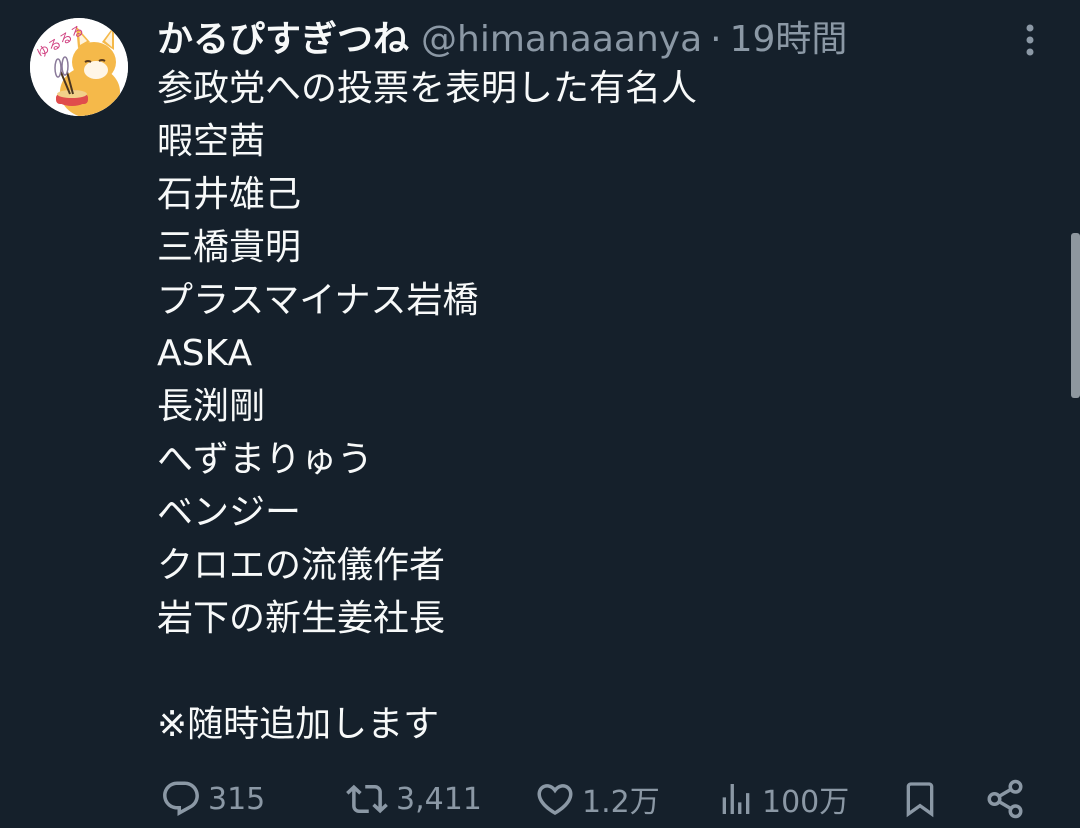 The height and width of the screenshot is (828, 1080). I want to click on reply-count: 315, so click(237, 799).